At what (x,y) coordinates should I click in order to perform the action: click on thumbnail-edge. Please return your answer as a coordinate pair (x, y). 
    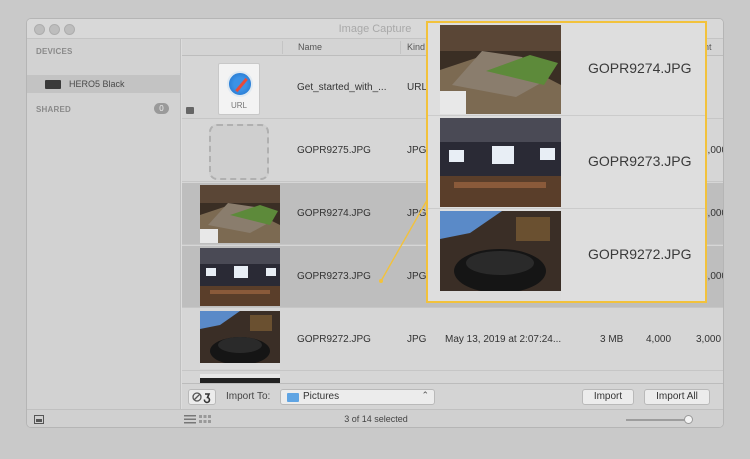
    Looking at the image, I should click on (240, 376).